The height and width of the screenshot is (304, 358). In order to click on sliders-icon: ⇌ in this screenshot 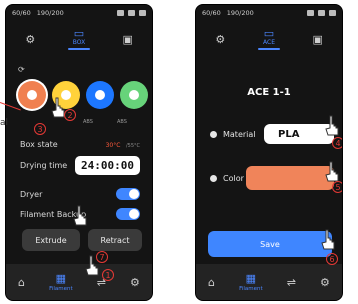, I will do `click(291, 282)`.